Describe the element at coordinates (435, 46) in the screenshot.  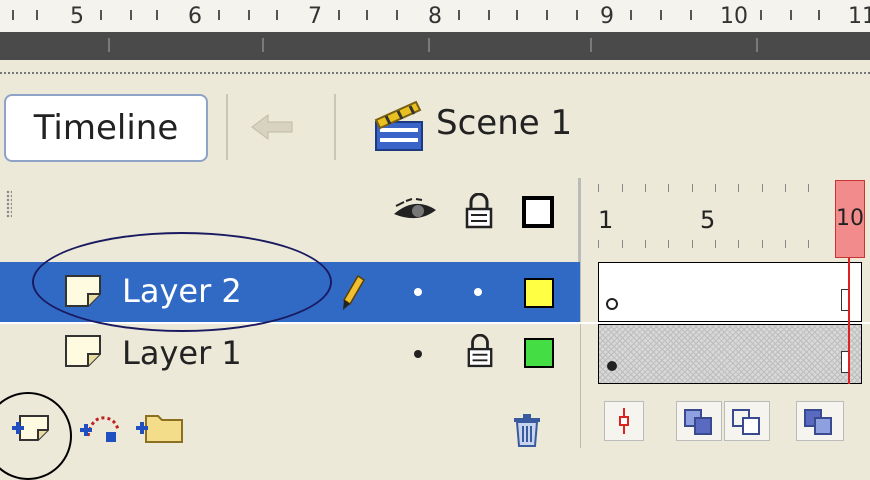
I see `ruler-bar` at that location.